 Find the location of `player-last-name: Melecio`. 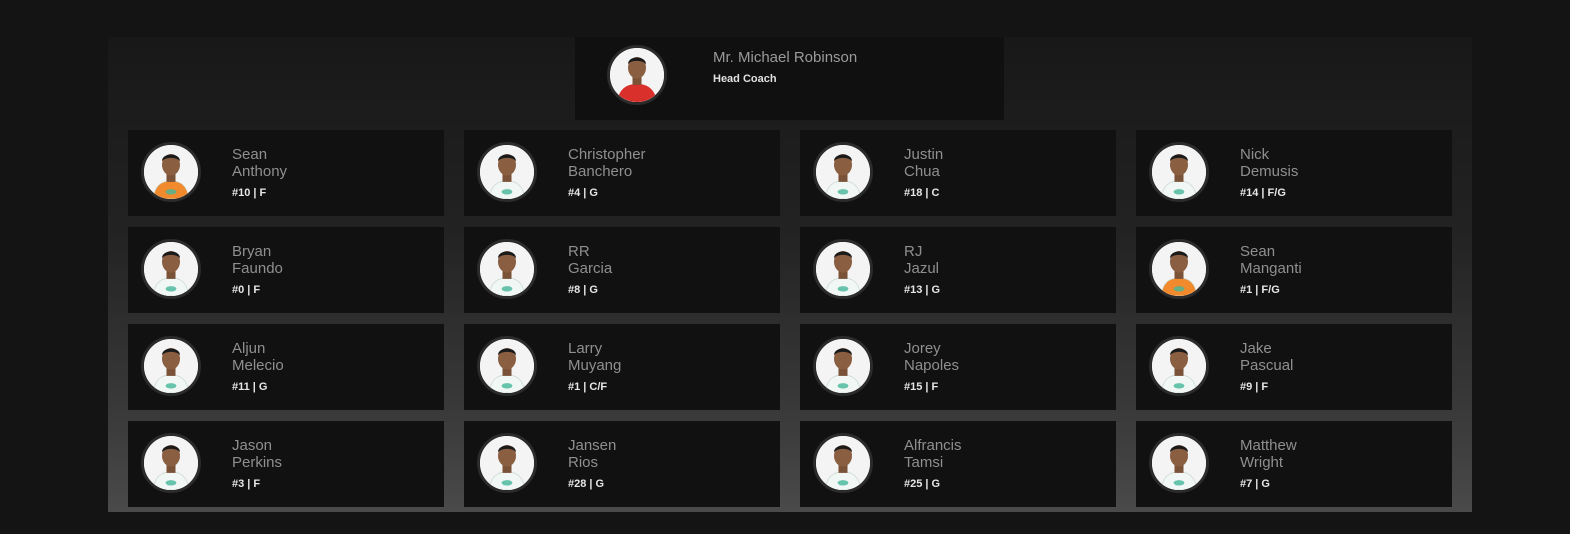

player-last-name: Melecio is located at coordinates (258, 365).